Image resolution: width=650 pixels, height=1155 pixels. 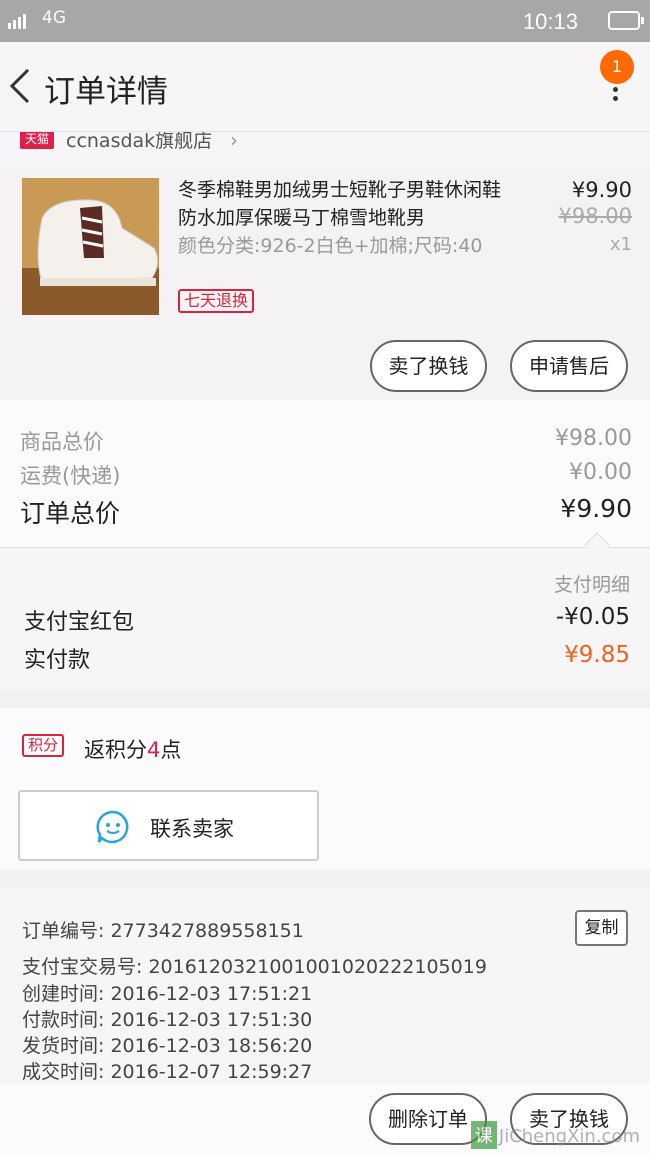 I want to click on order-totals: 商品总价 ¥98.00 运费(快递) ¥0.00 订单总价 ¥9.90, so click(x=325, y=479).